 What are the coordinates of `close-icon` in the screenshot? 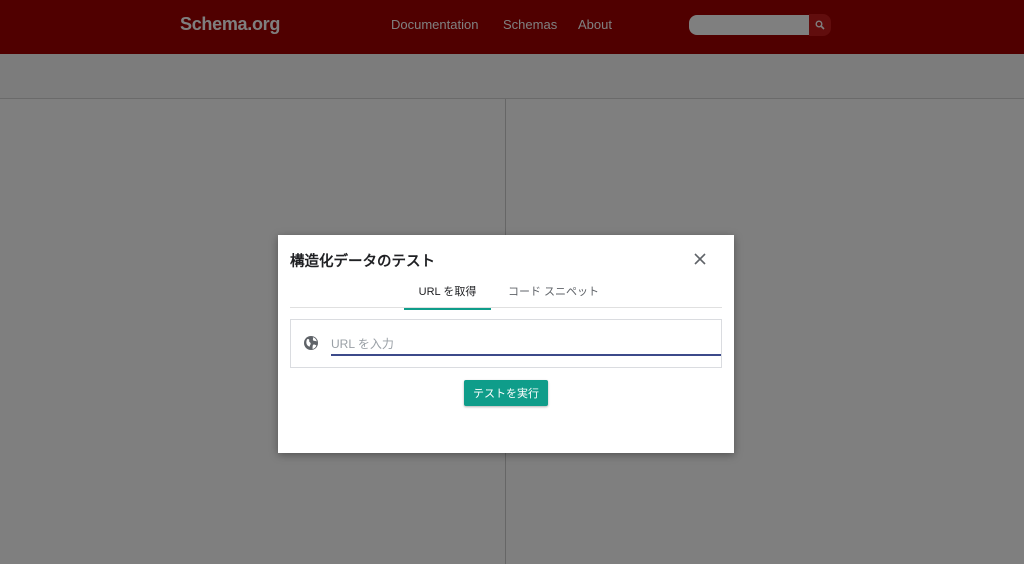 It's located at (700, 259).